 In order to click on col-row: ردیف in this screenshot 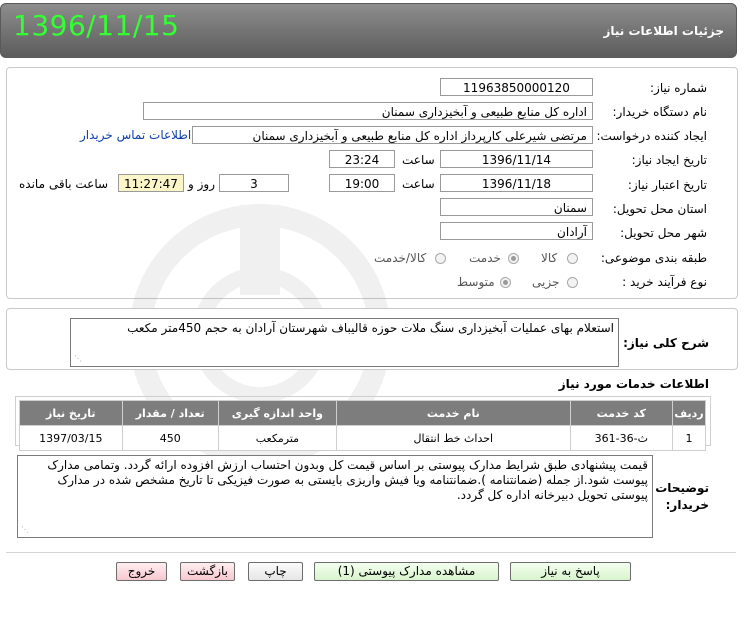, I will do `click(689, 413)`.